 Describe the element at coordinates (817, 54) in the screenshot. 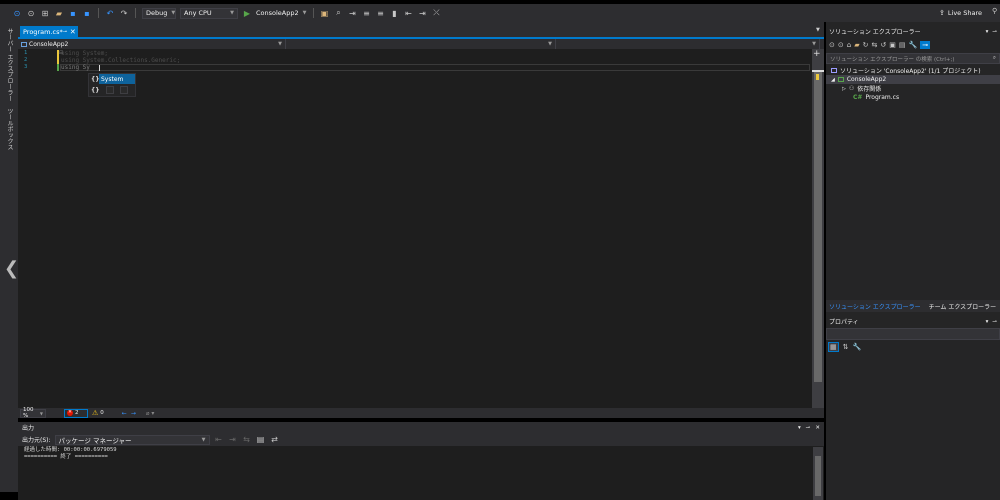

I see `split-editor-icon: +` at that location.